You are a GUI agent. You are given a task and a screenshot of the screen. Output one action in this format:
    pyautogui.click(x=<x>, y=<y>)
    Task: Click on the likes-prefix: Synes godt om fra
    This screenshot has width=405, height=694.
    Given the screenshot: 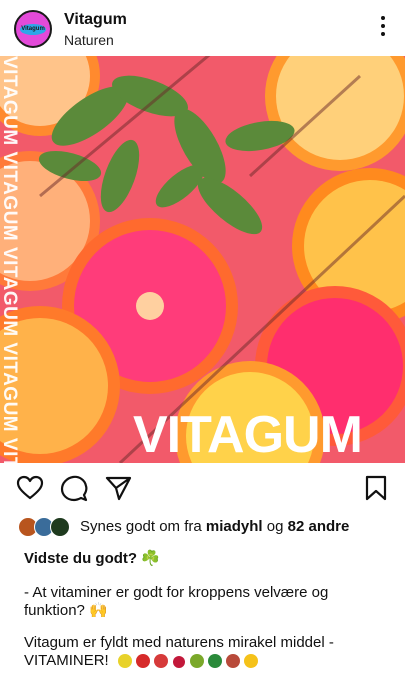 What is the action you would take?
    pyautogui.click(x=143, y=526)
    